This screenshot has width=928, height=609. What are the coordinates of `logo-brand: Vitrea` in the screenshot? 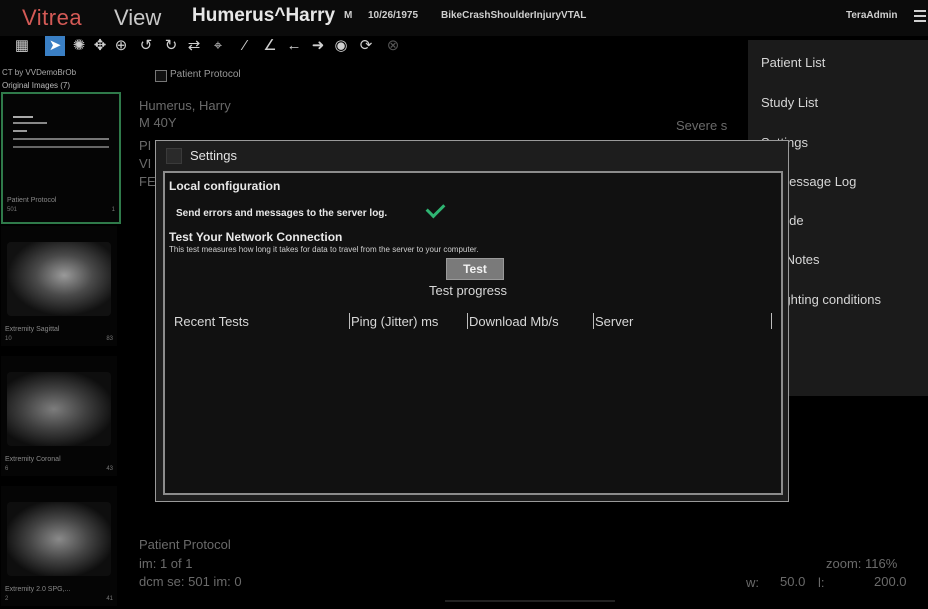 It's located at (52, 17).